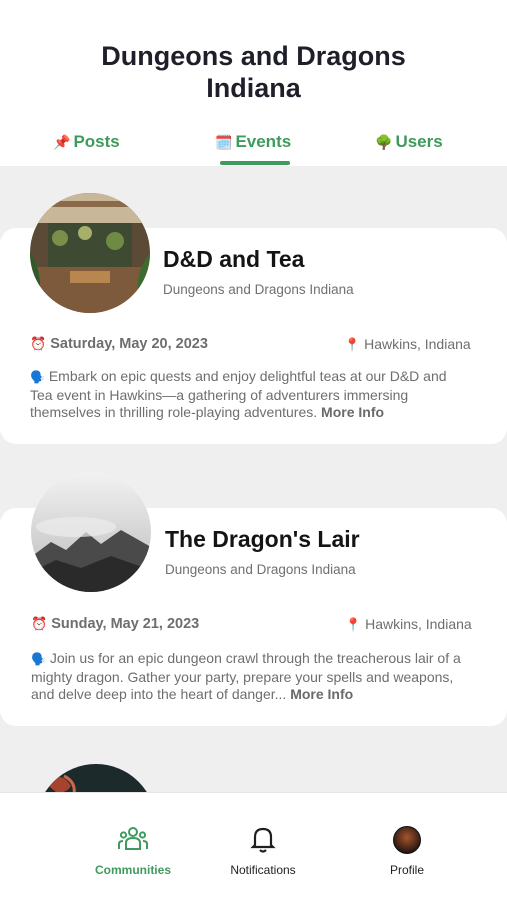  I want to click on nav-profile-label: Profile, so click(406, 870).